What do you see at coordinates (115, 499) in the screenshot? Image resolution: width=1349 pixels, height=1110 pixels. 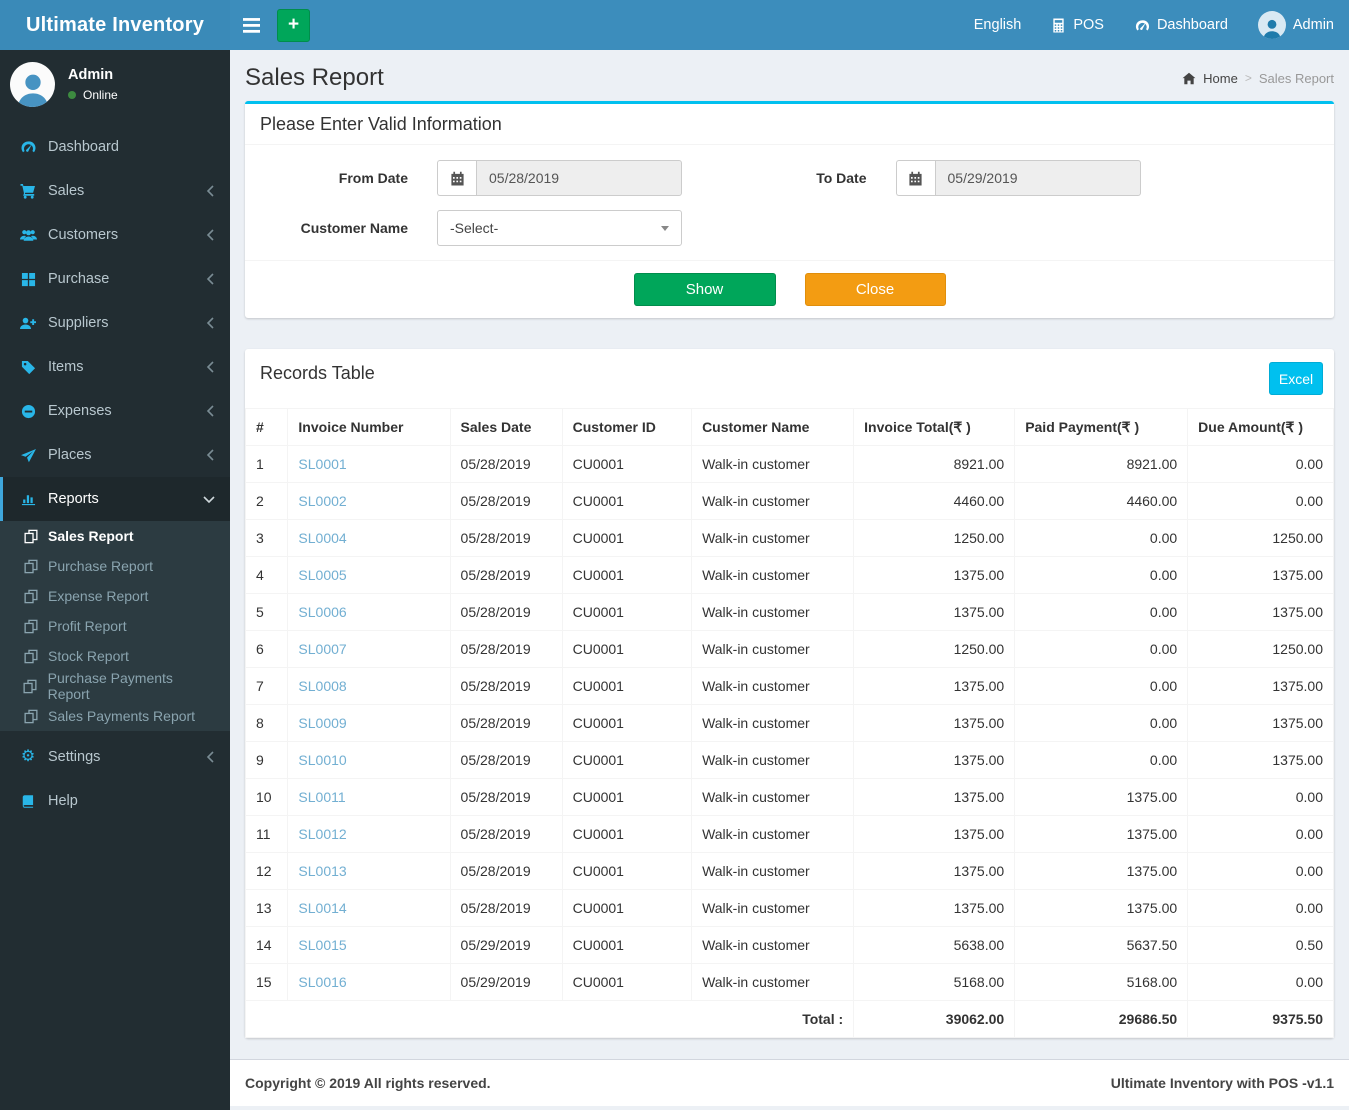 I see `sidebar-item-reports: Reports` at bounding box center [115, 499].